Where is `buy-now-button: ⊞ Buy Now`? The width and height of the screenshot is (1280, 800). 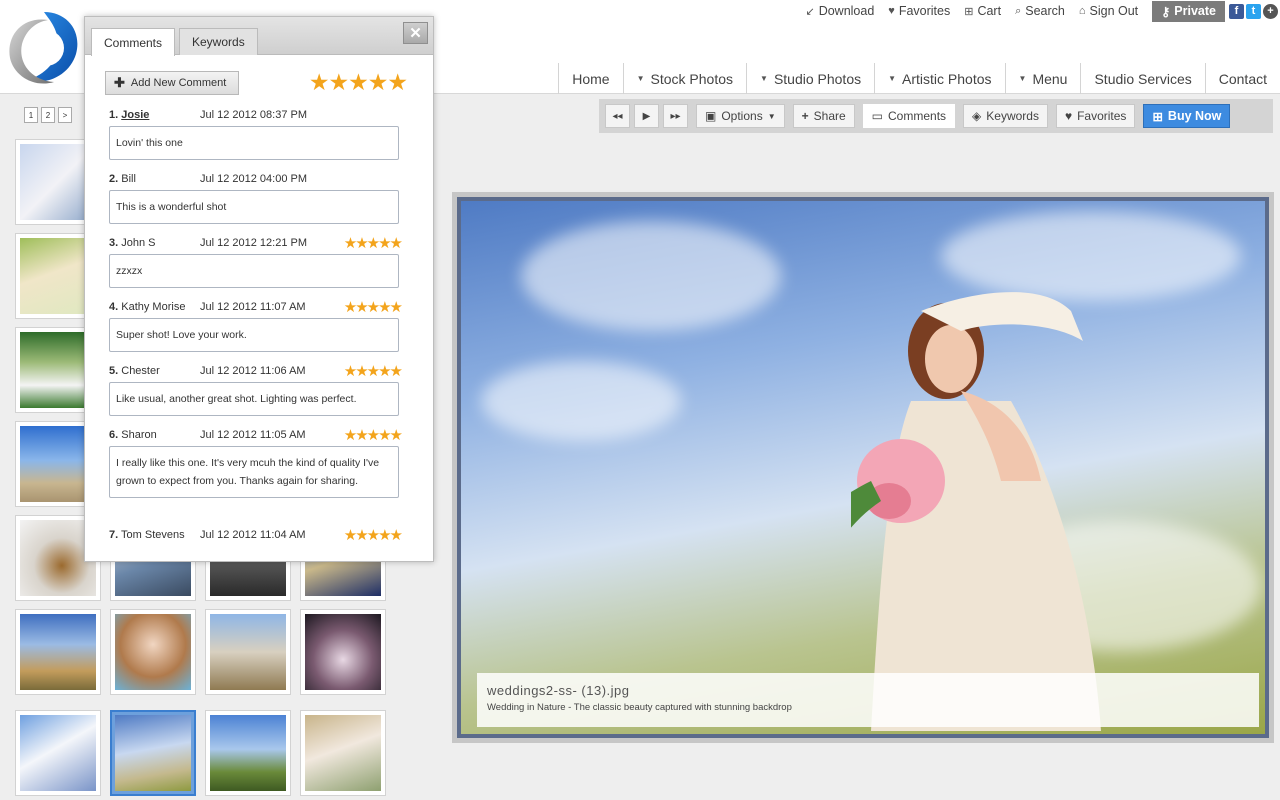
buy-now-button: ⊞ Buy Now is located at coordinates (1187, 116).